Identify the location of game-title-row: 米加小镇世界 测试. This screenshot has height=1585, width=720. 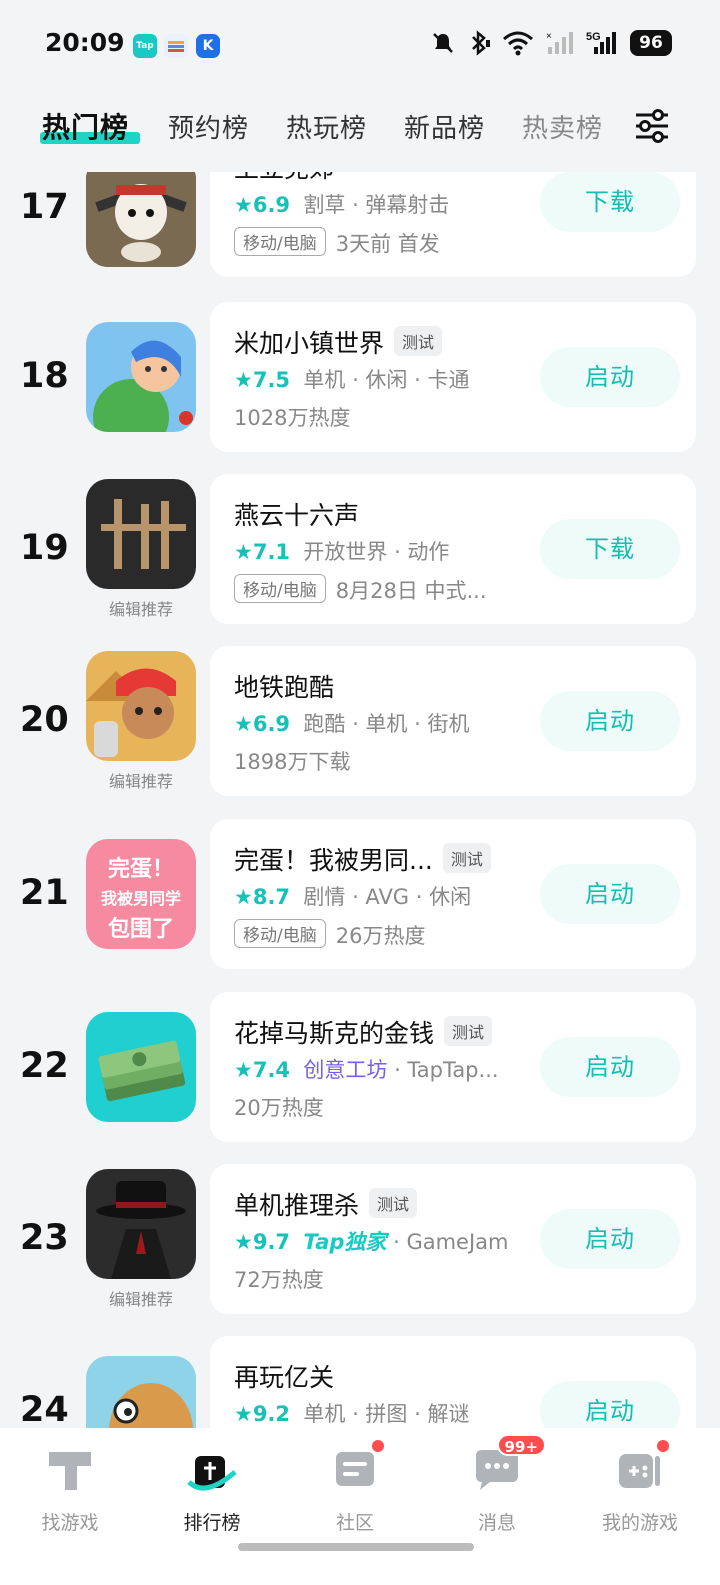
(338, 342).